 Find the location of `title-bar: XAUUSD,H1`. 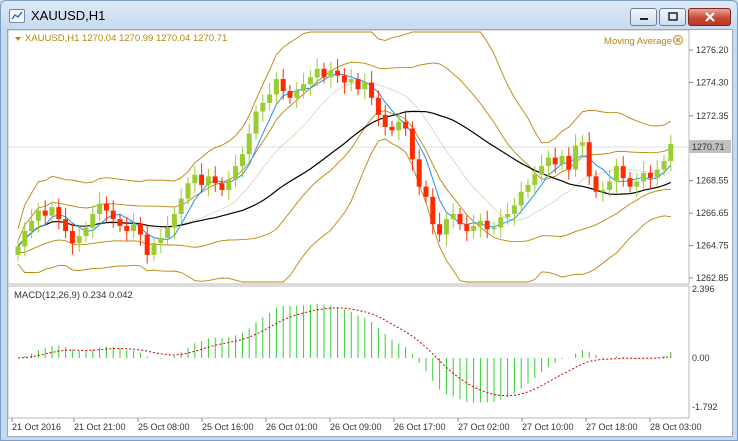

title-bar: XAUUSD,H1 is located at coordinates (369, 16).